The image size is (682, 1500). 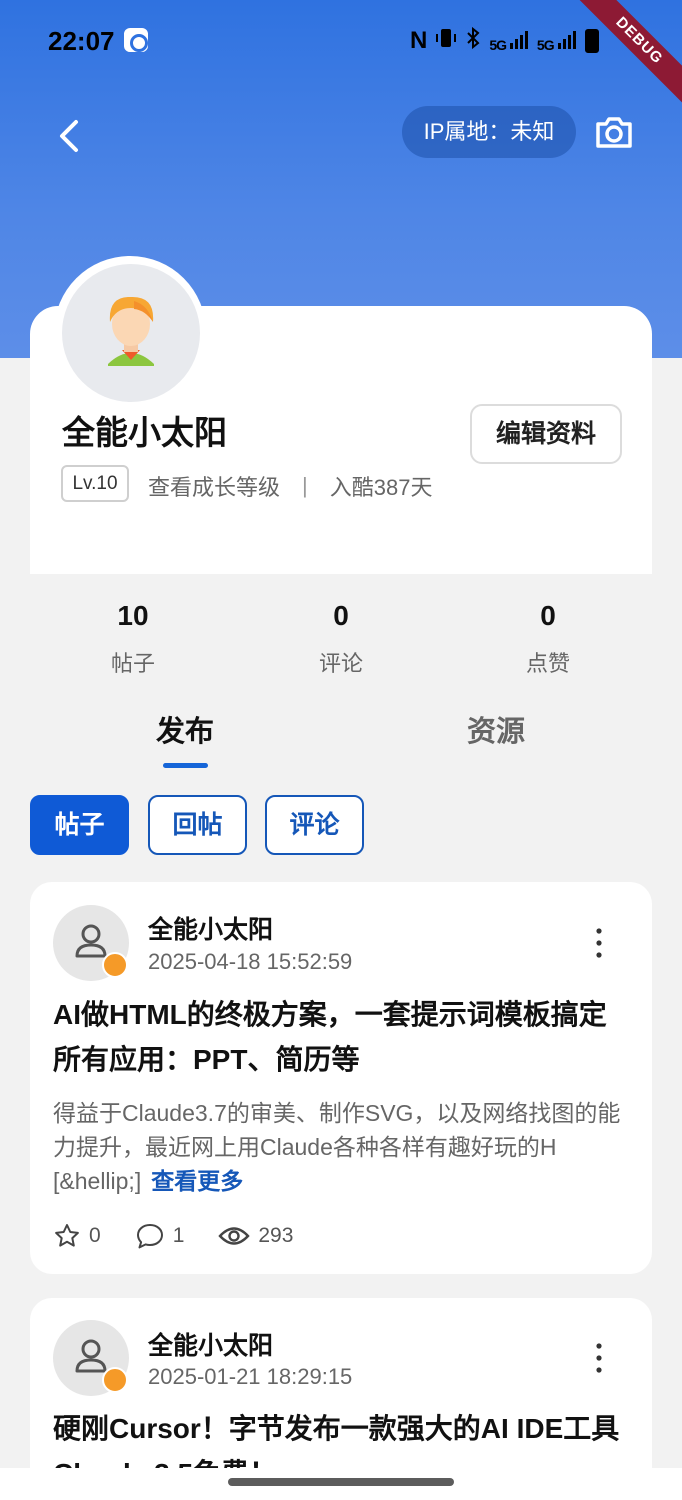 I want to click on bluetooth-icon, so click(x=473, y=41).